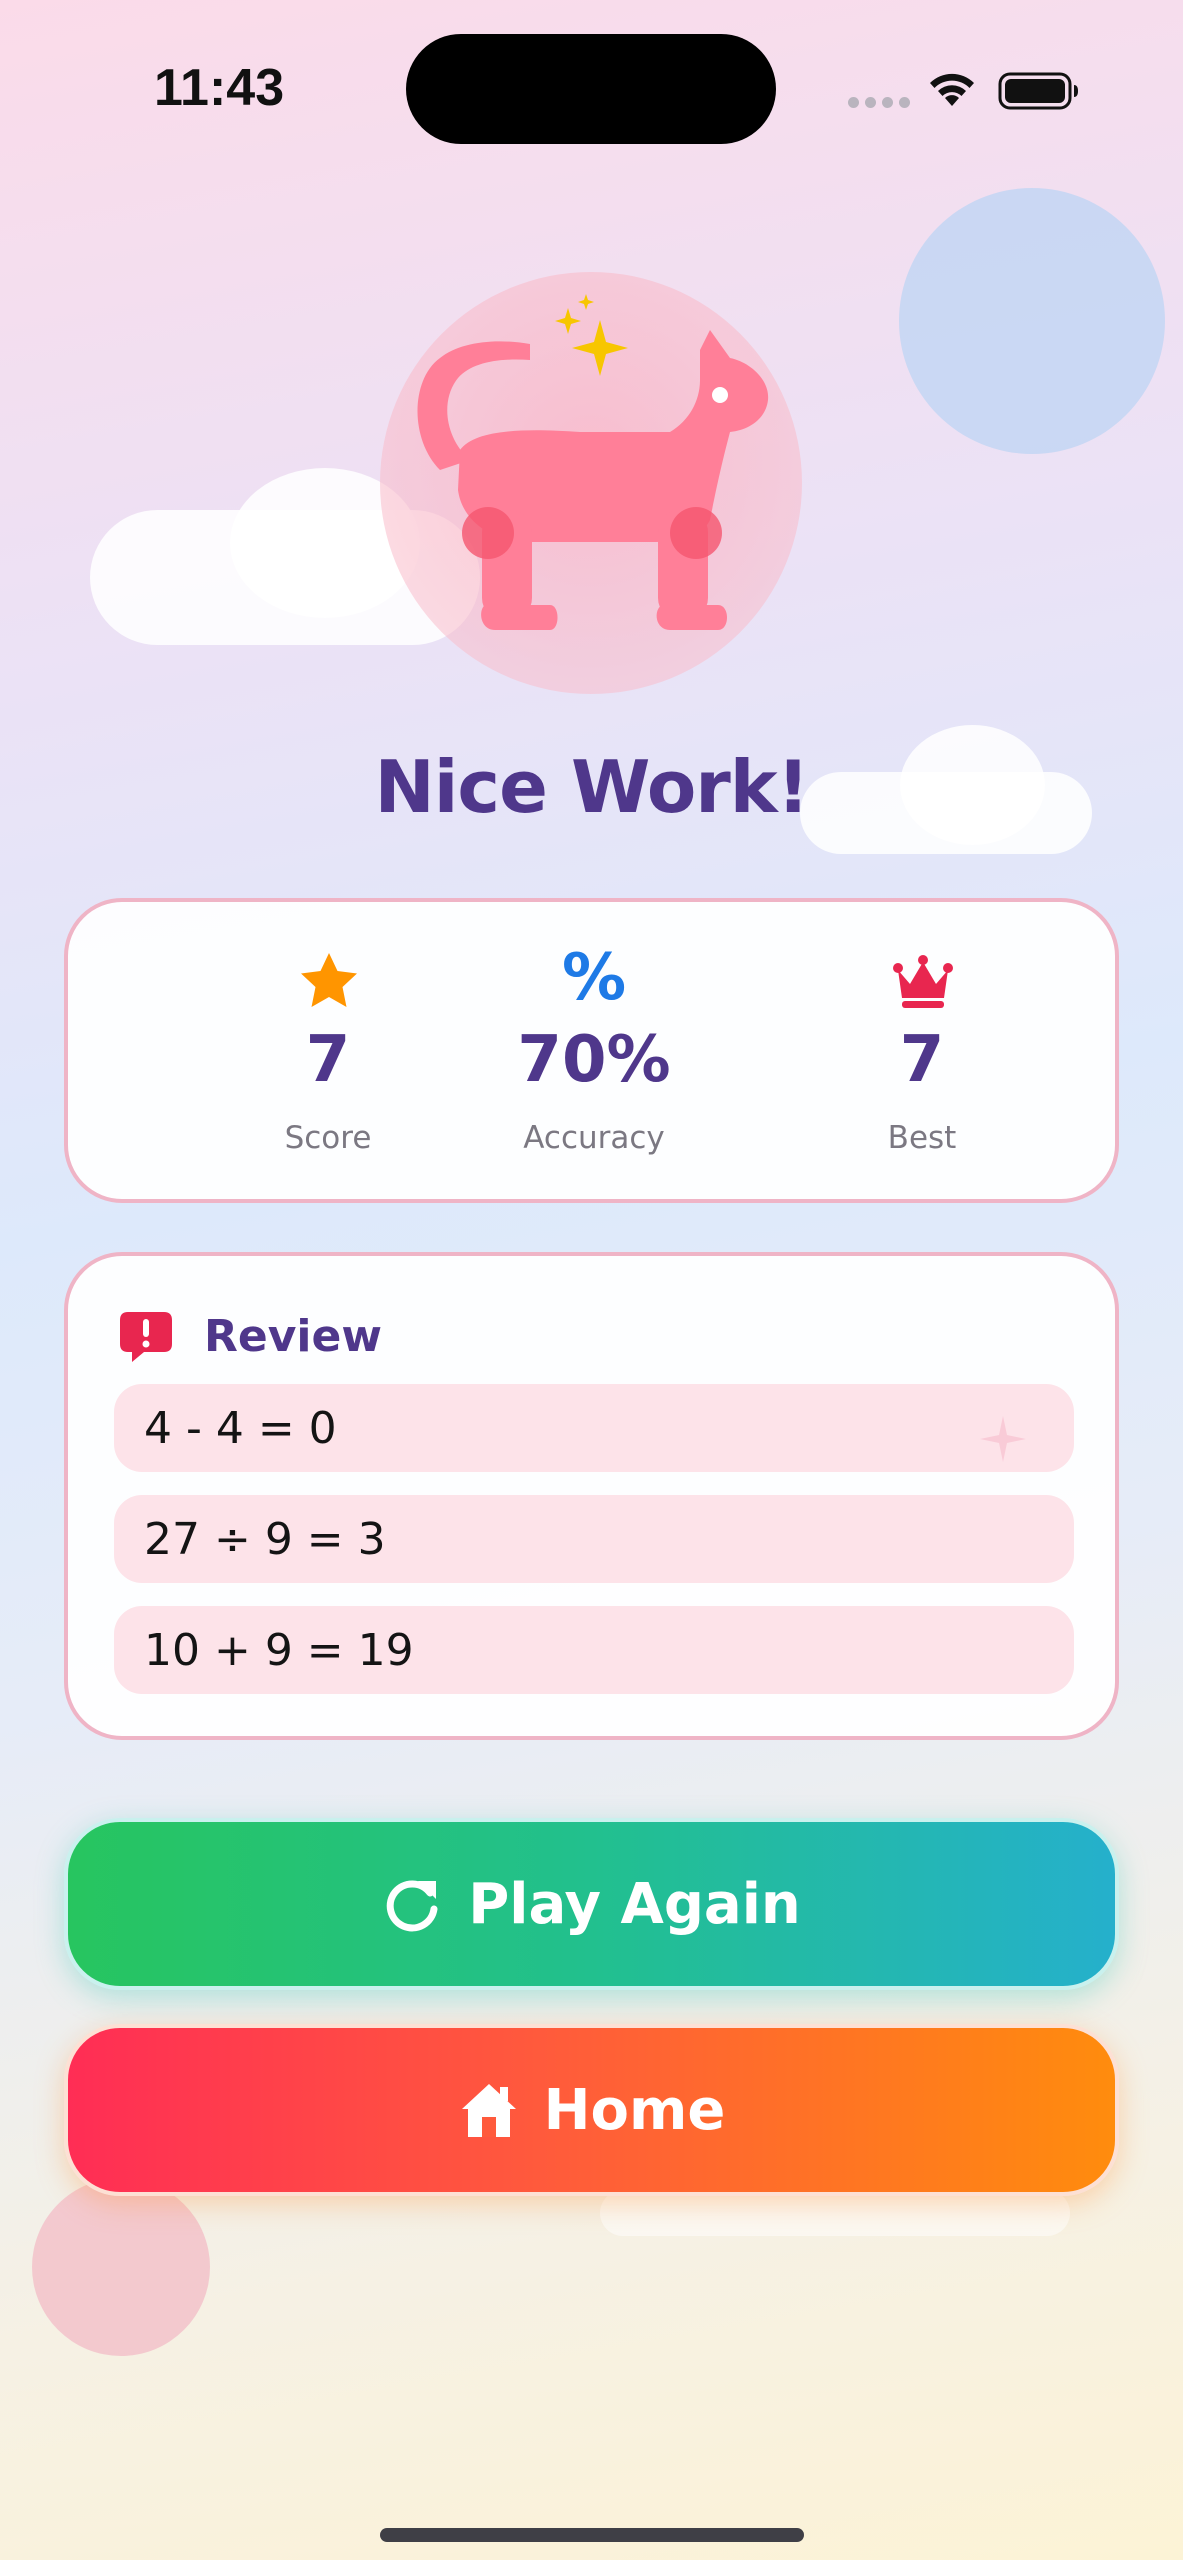 The height and width of the screenshot is (2560, 1183). I want to click on review-item: 27 ÷ 9 = 3, so click(594, 1539).